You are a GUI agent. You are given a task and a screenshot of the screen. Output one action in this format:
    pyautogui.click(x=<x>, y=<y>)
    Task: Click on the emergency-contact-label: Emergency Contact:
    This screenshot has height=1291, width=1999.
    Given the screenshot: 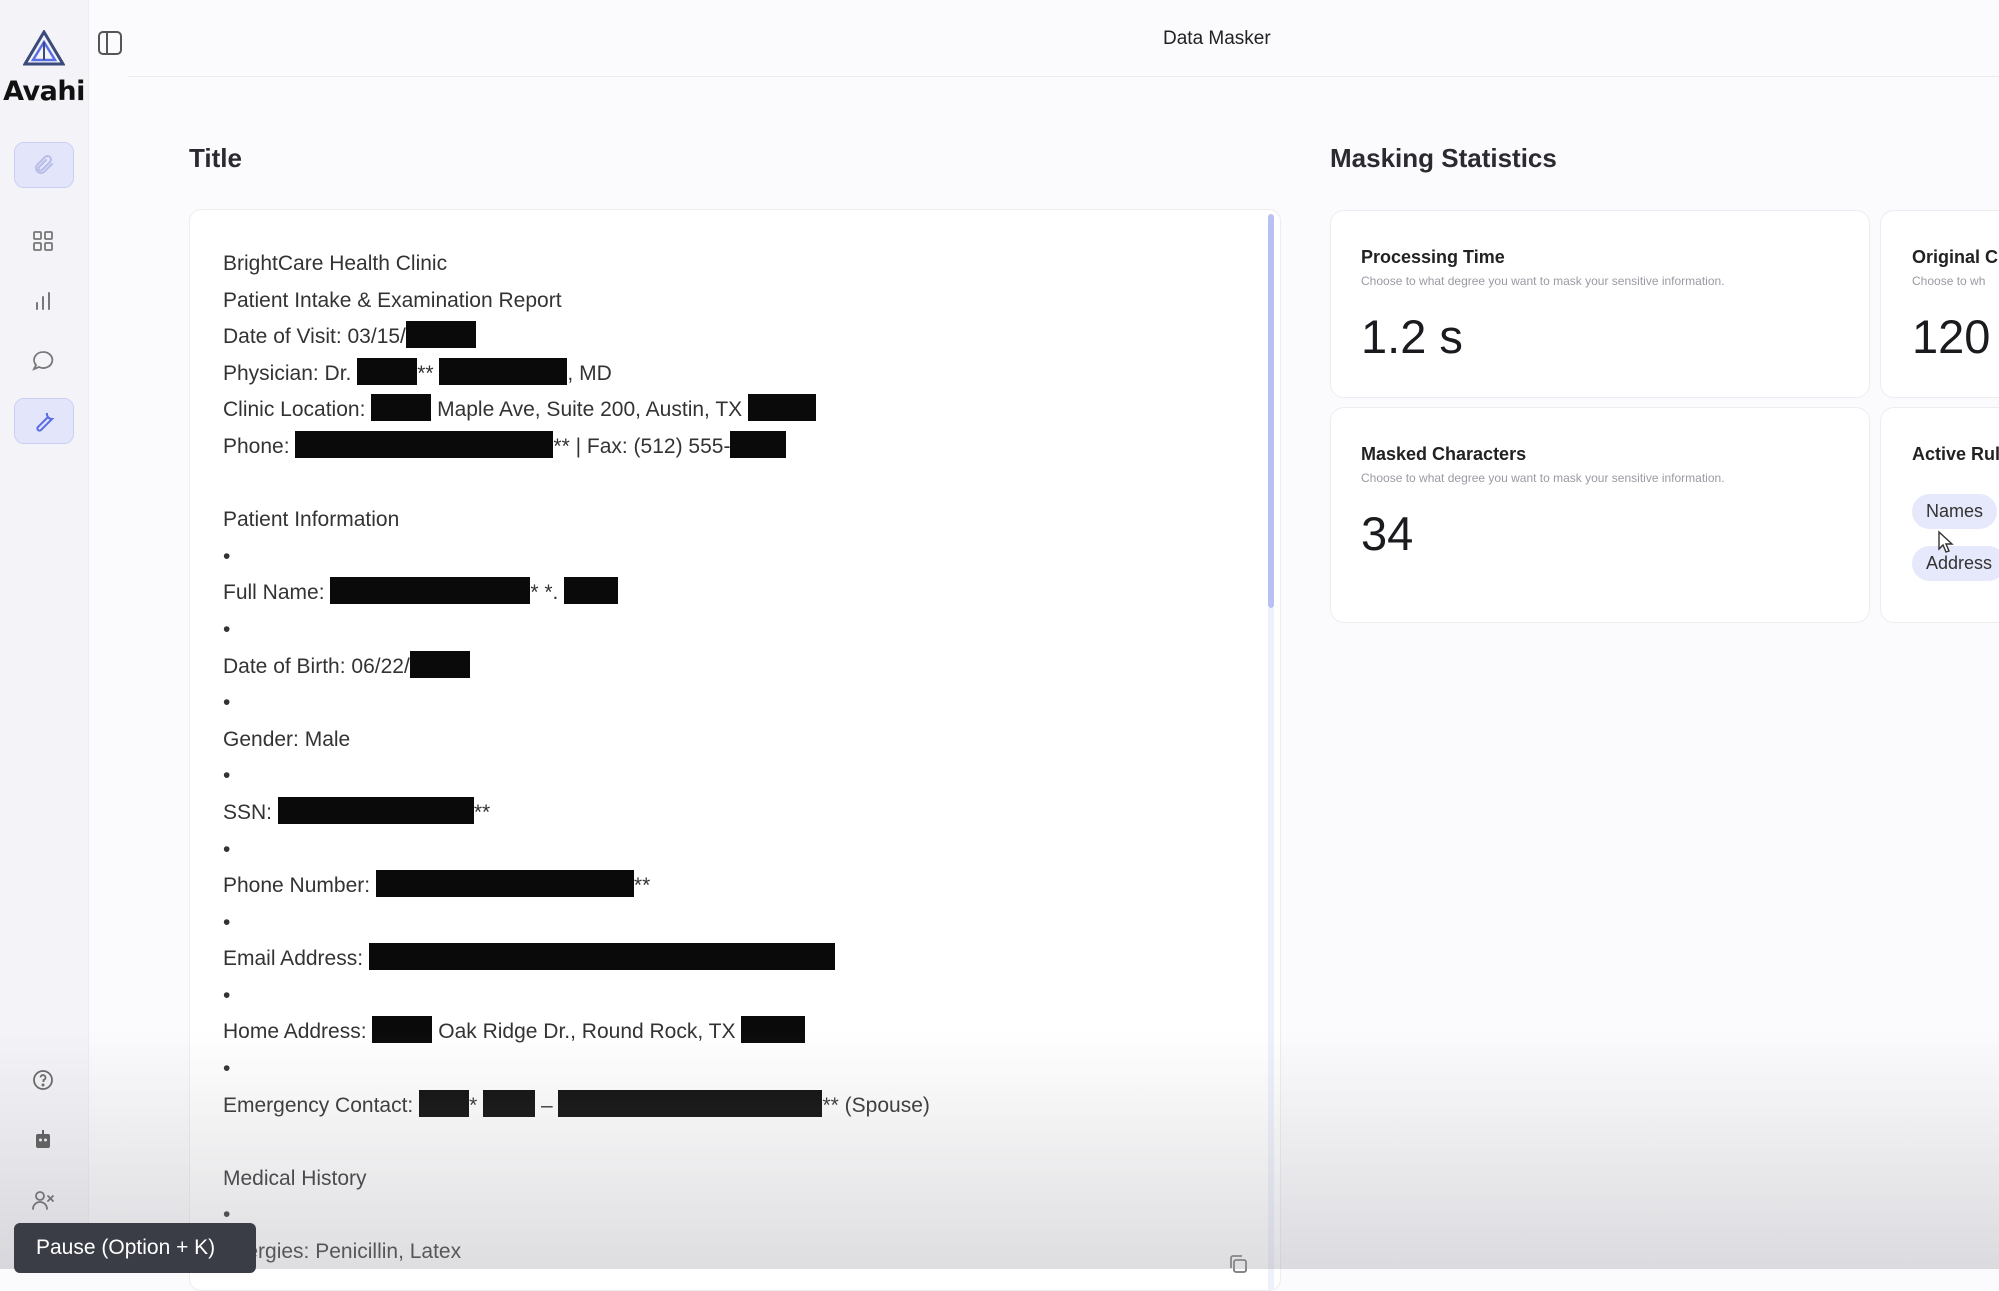 What is the action you would take?
    pyautogui.click(x=321, y=1105)
    